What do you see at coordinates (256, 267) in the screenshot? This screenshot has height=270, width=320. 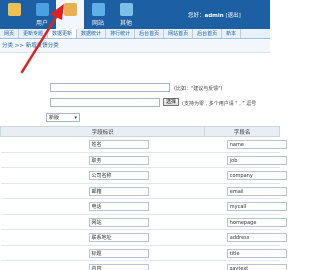 I see `field-name-input: saytext` at bounding box center [256, 267].